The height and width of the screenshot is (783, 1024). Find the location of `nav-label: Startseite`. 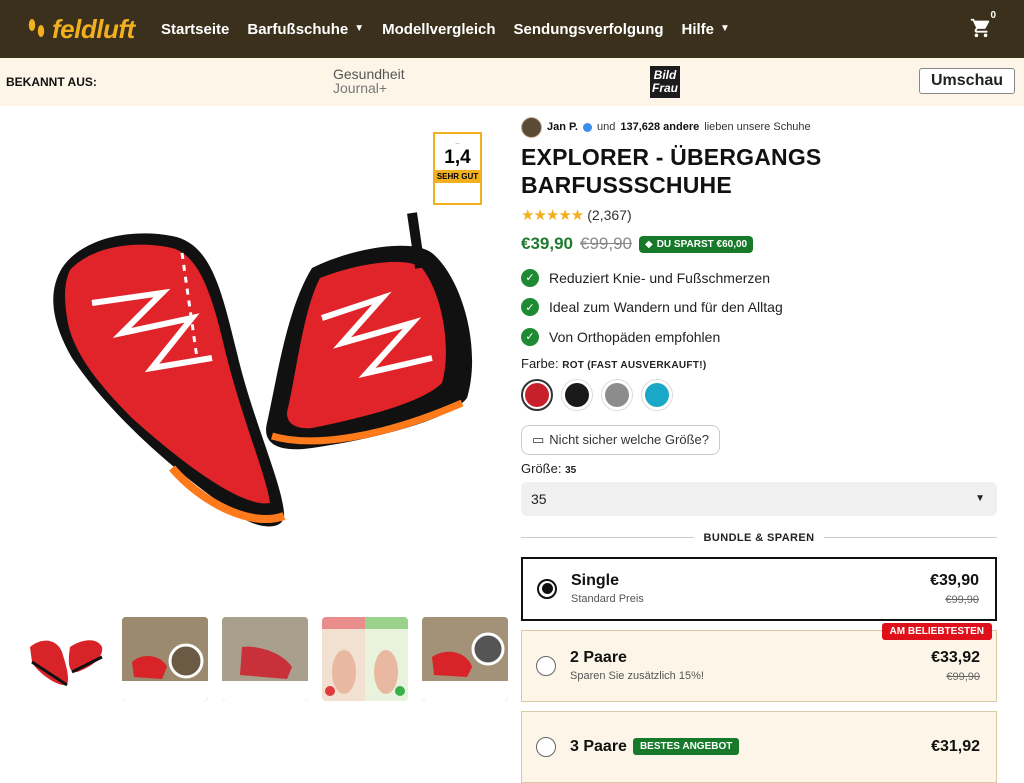

nav-label: Startseite is located at coordinates (195, 29).